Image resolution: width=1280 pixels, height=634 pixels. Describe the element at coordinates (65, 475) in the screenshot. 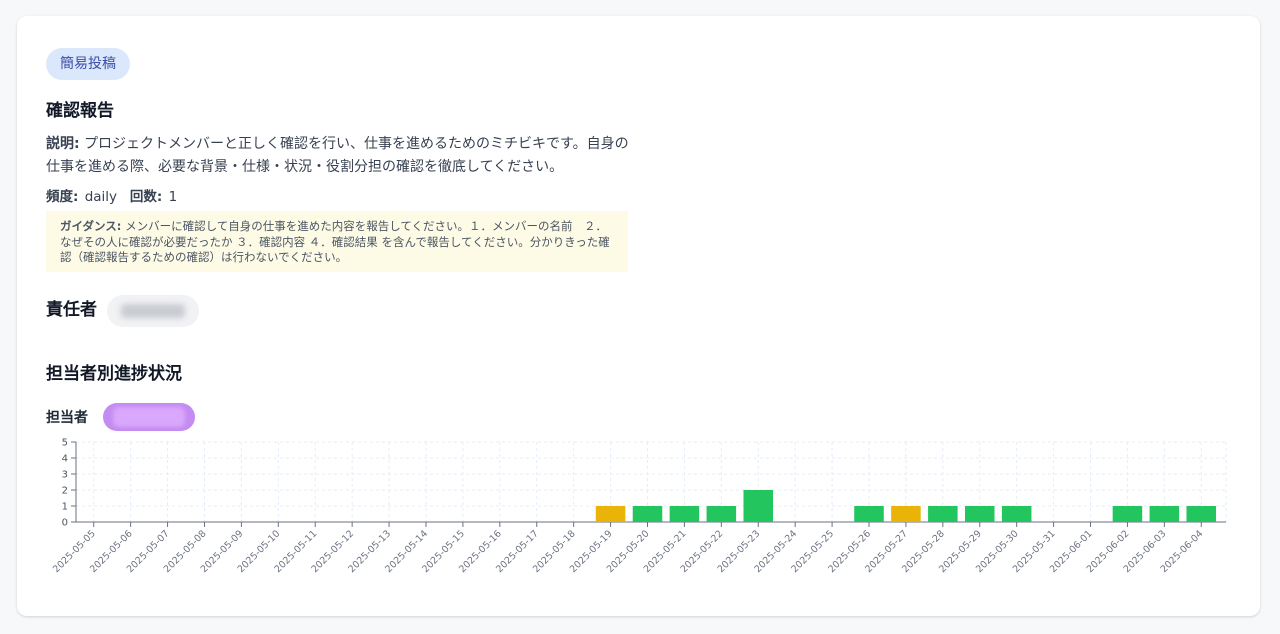

I see `y-tick-label: 3` at that location.